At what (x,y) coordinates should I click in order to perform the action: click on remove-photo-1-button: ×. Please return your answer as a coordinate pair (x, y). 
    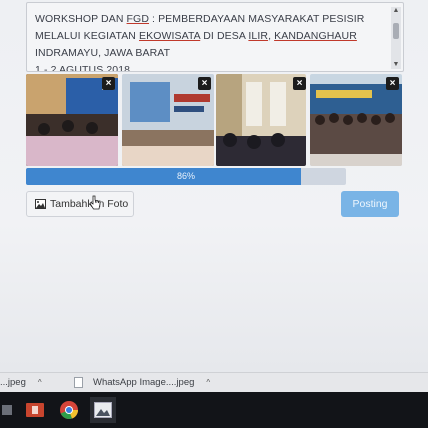
    Looking at the image, I should click on (108, 83).